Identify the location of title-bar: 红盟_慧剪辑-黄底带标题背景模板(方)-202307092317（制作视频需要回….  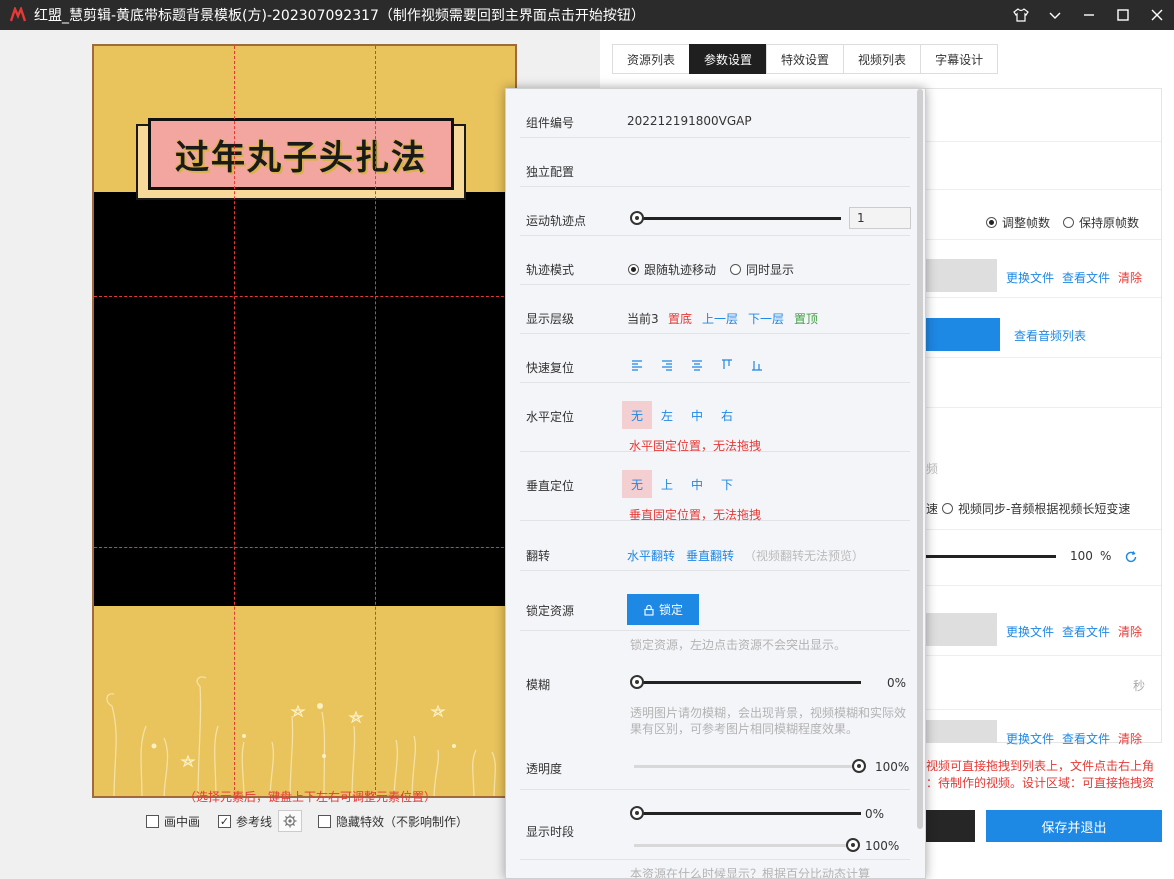
(587, 15).